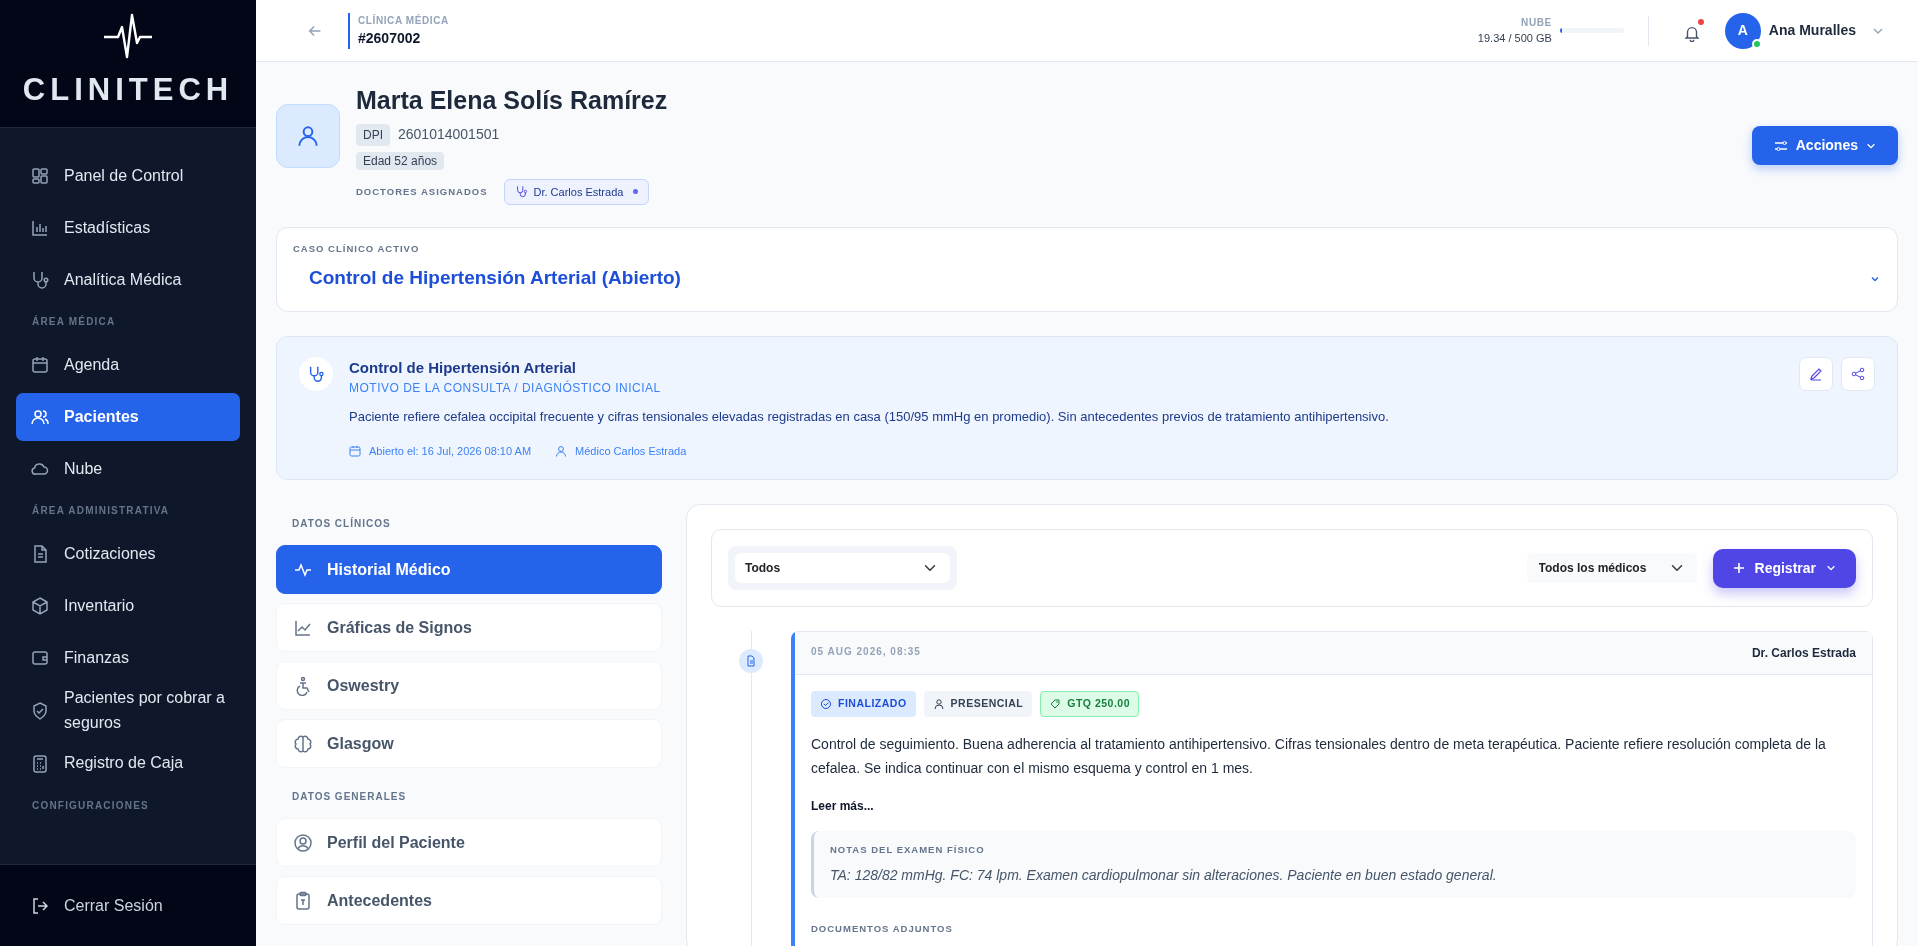  I want to click on notification-bell-icon, so click(1691, 30).